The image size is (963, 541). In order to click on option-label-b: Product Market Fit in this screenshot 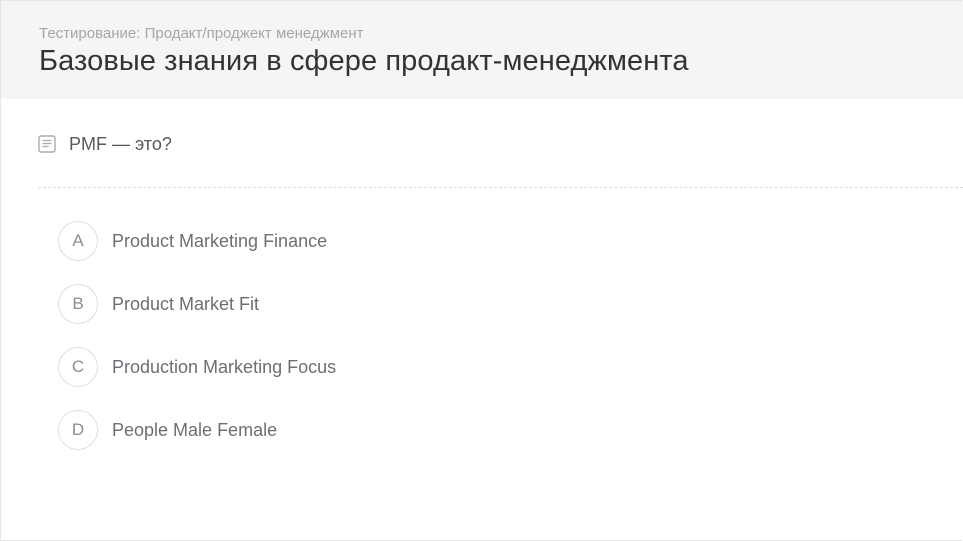, I will do `click(186, 303)`.